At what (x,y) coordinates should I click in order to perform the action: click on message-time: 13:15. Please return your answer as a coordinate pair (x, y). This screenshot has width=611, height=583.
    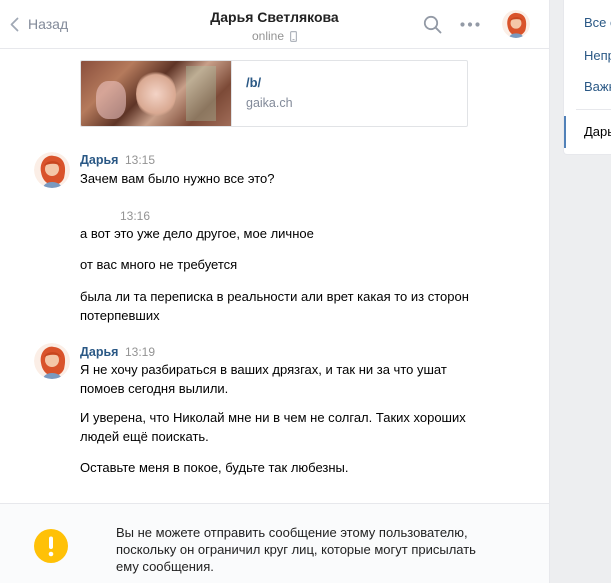
    Looking at the image, I should click on (140, 160).